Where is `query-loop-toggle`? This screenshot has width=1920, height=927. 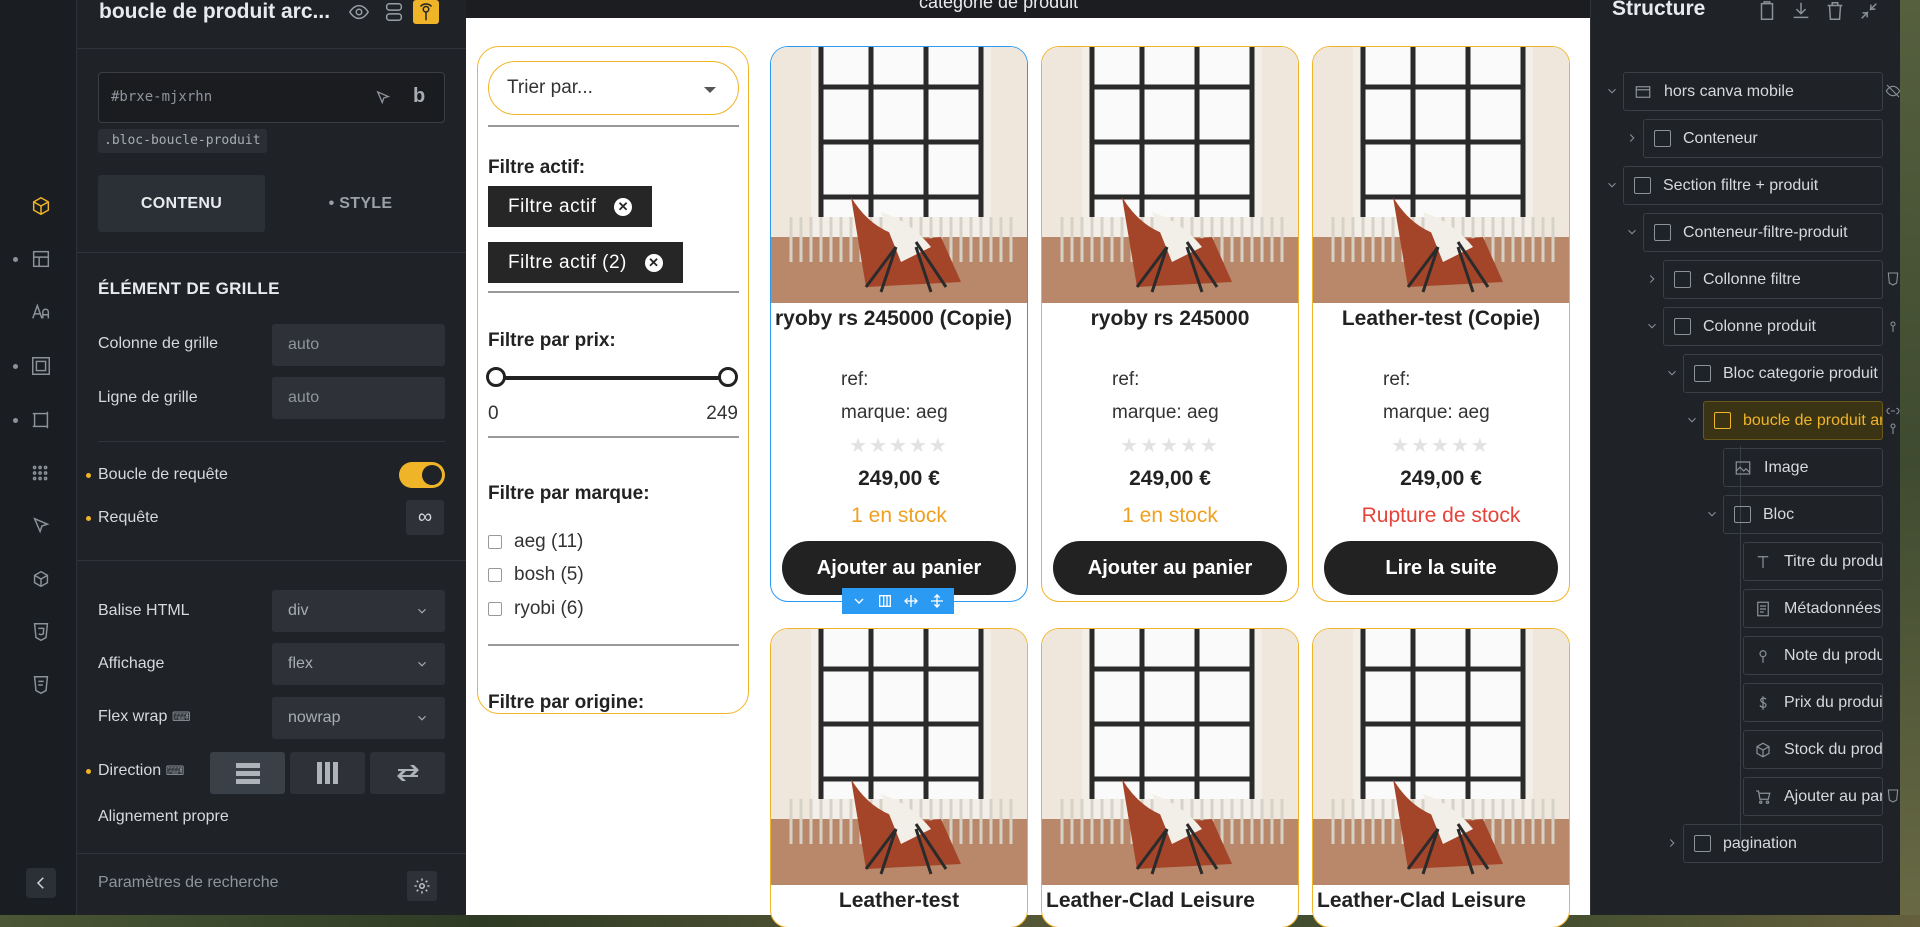
query-loop-toggle is located at coordinates (422, 475).